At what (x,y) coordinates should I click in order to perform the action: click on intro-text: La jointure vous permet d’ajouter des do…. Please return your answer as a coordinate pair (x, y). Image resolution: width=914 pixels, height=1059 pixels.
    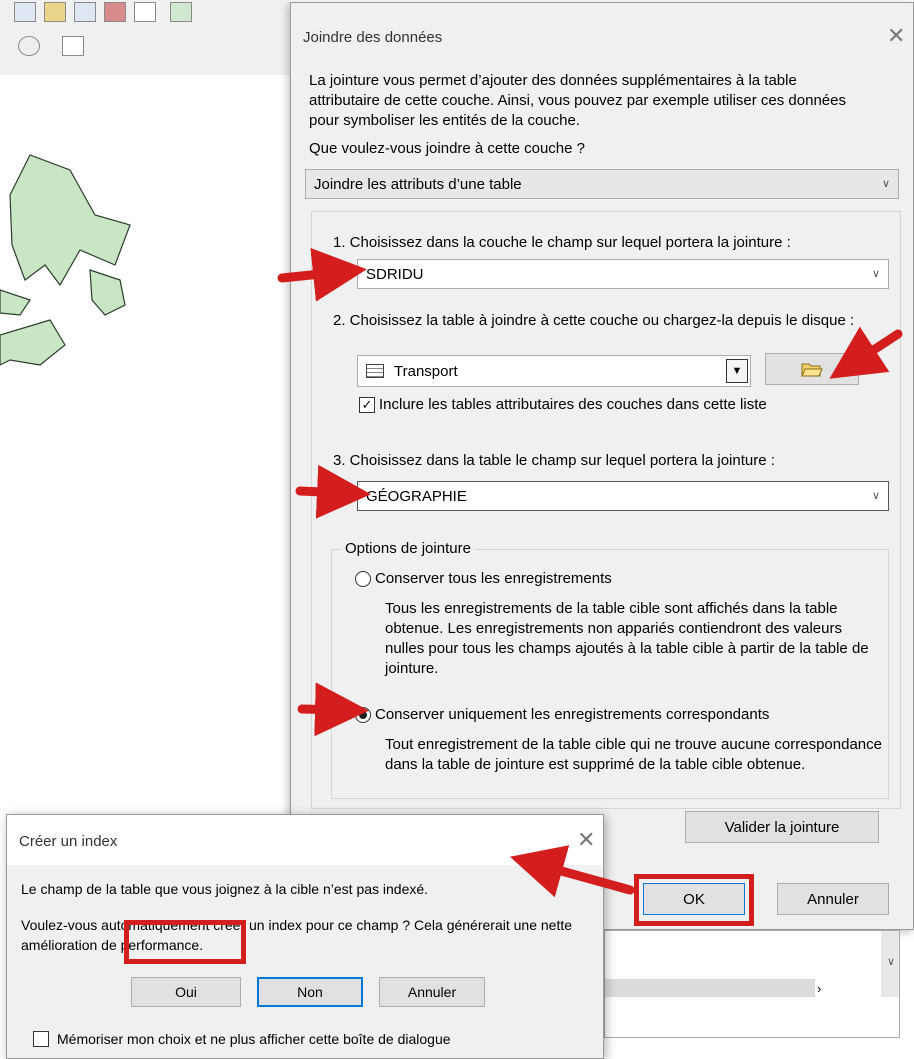
    Looking at the image, I should click on (577, 100).